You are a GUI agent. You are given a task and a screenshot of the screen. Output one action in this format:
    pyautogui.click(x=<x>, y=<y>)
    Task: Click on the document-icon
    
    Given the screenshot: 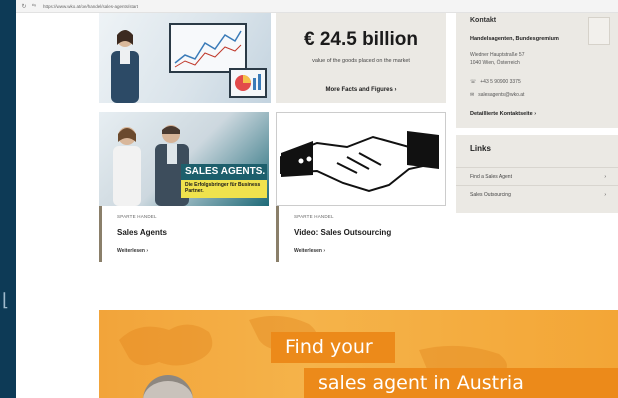 What is the action you would take?
    pyautogui.click(x=599, y=31)
    